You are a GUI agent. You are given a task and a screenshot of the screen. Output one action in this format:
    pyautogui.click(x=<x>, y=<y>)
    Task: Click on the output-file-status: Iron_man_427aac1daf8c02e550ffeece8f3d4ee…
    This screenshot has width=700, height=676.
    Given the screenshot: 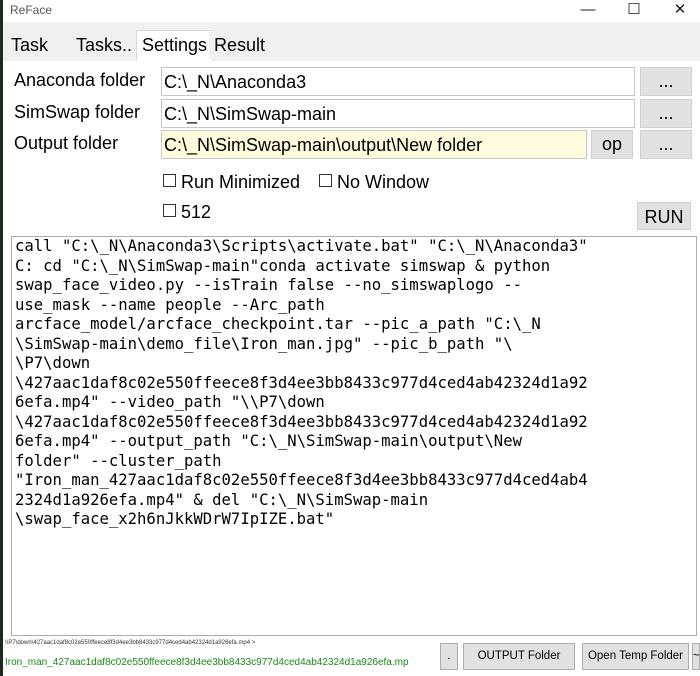 What is the action you would take?
    pyautogui.click(x=207, y=662)
    